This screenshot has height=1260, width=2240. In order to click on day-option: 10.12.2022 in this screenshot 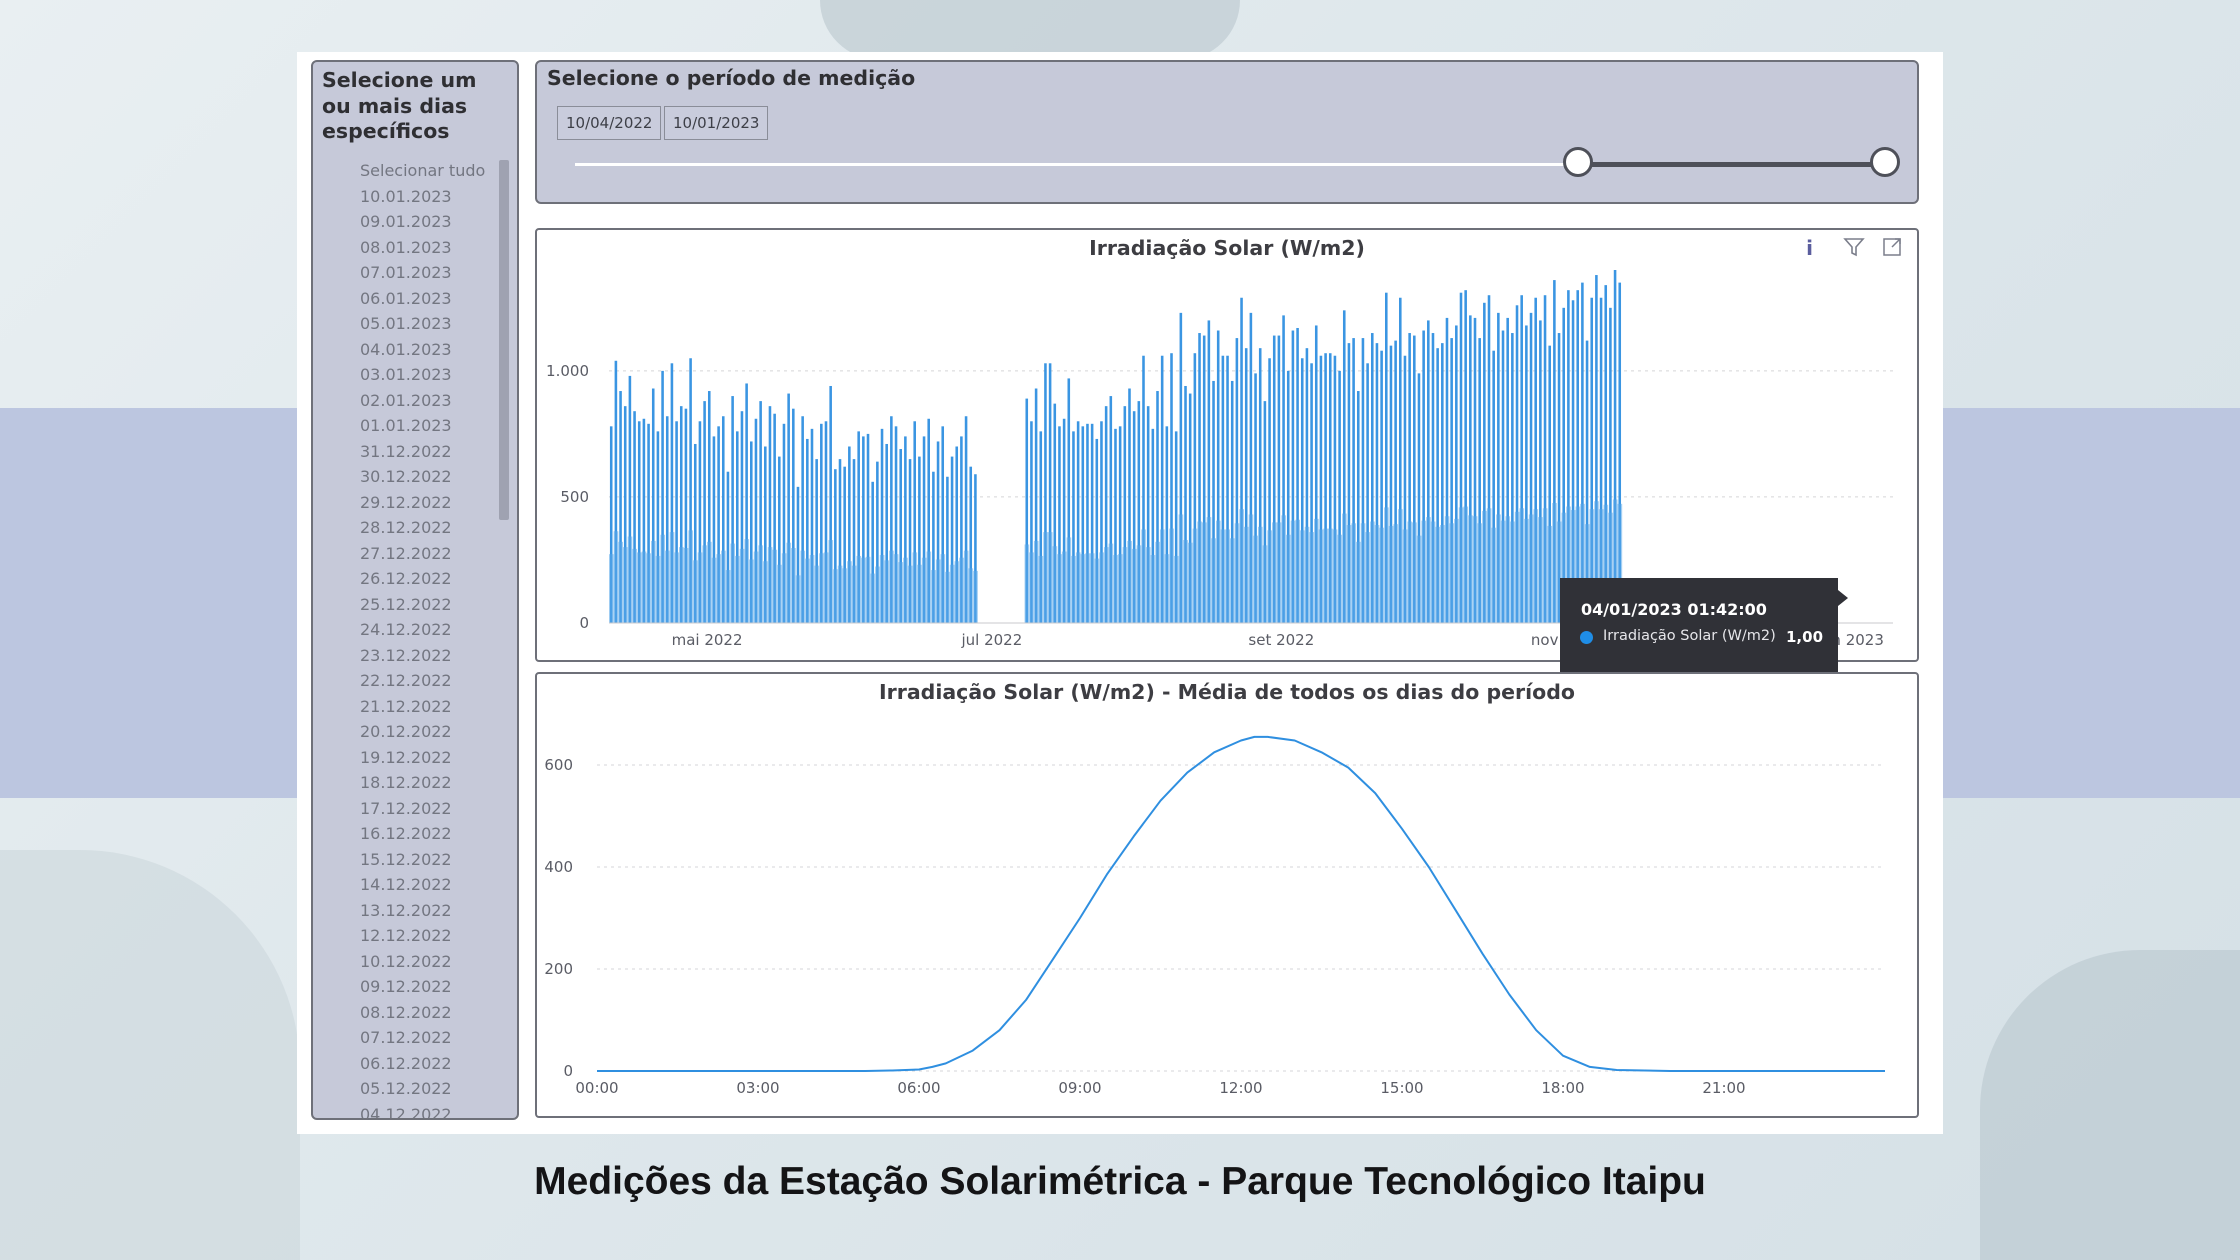, I will do `click(408, 962)`.